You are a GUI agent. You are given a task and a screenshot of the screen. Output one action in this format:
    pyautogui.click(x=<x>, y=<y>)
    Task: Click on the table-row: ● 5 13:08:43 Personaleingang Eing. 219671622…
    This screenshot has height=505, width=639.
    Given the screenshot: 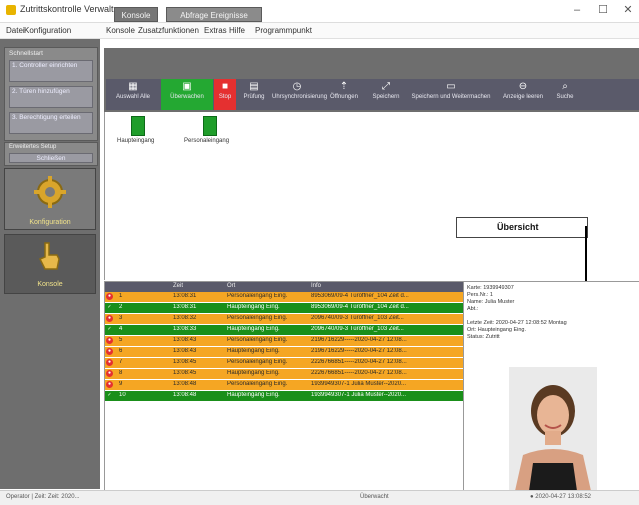 What is the action you would take?
    pyautogui.click(x=284, y=341)
    